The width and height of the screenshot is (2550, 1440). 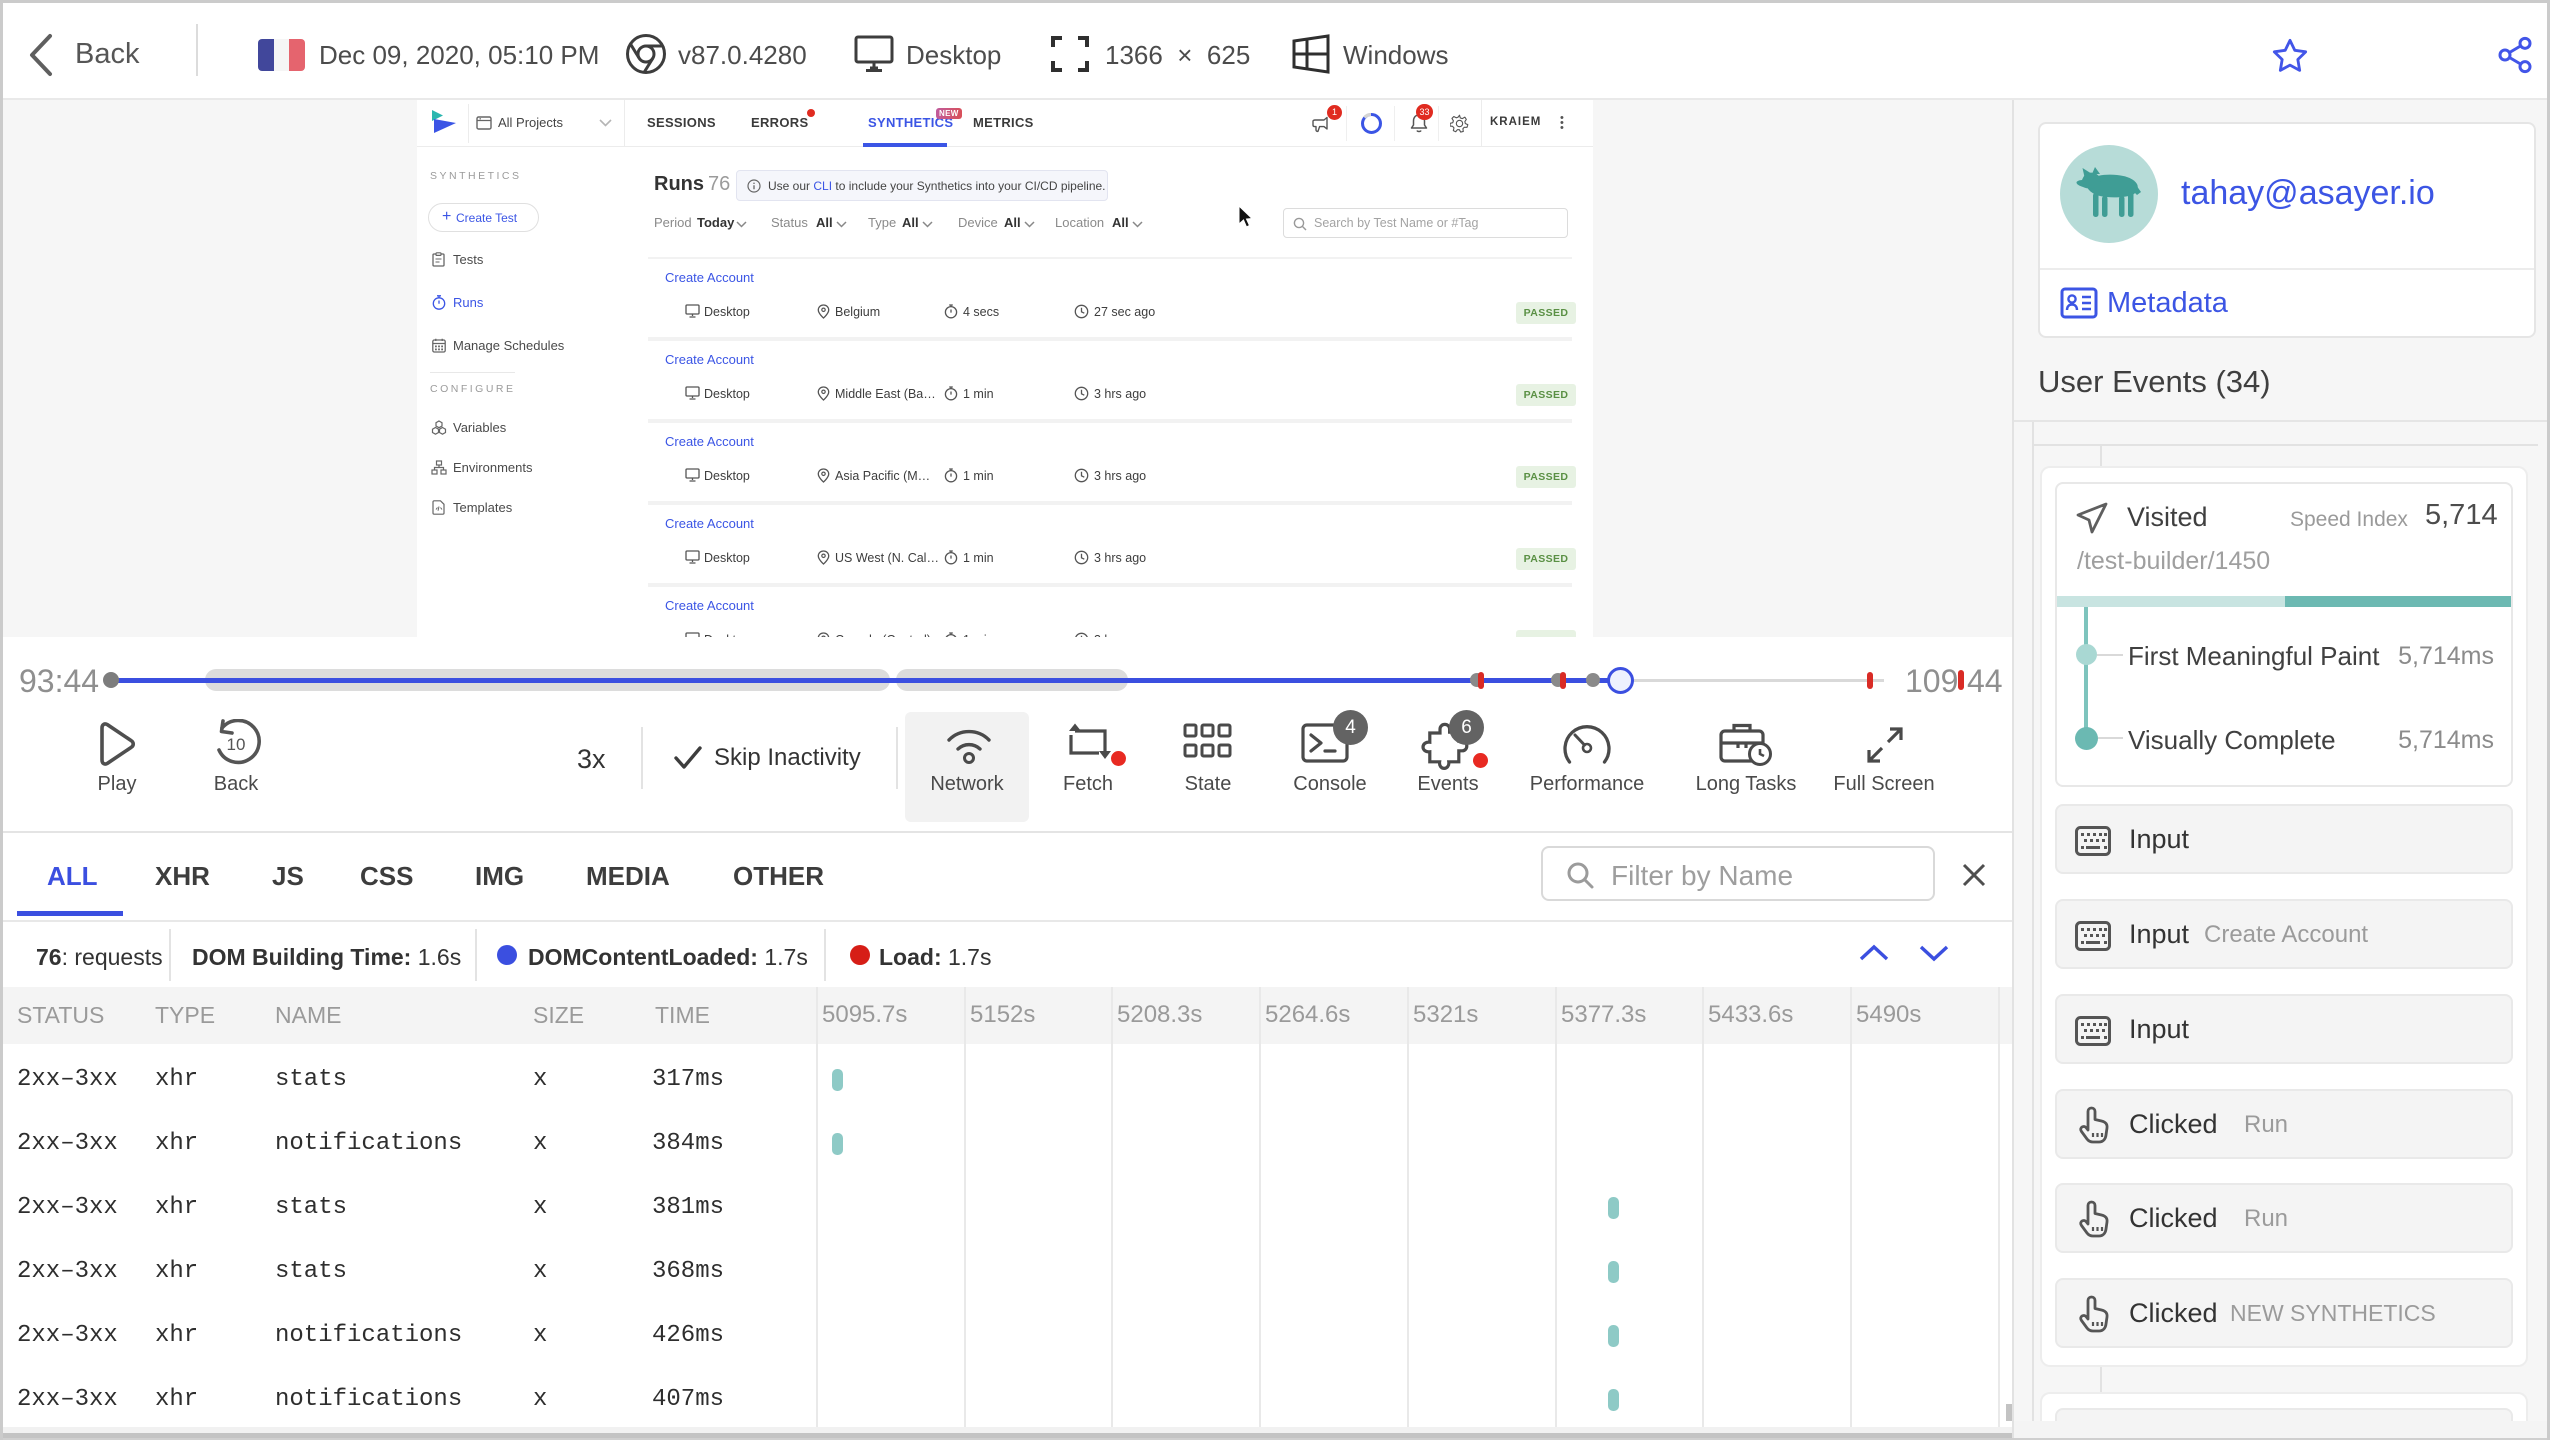 What do you see at coordinates (236, 744) in the screenshot?
I see `svg-text: 10` at bounding box center [236, 744].